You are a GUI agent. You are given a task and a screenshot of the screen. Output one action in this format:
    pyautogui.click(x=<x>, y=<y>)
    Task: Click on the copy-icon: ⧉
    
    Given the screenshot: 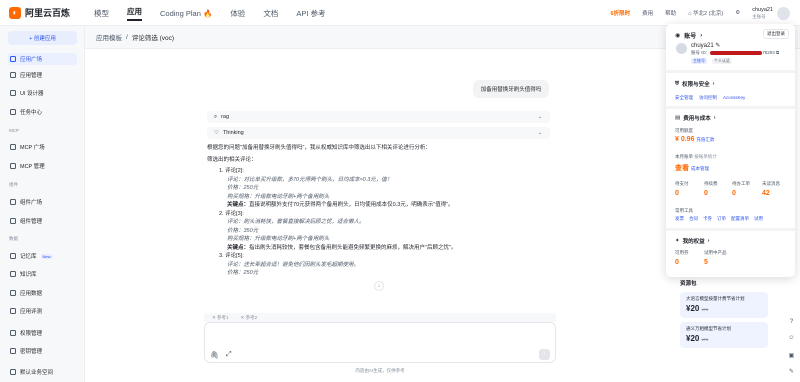 What is the action you would take?
    pyautogui.click(x=777, y=52)
    